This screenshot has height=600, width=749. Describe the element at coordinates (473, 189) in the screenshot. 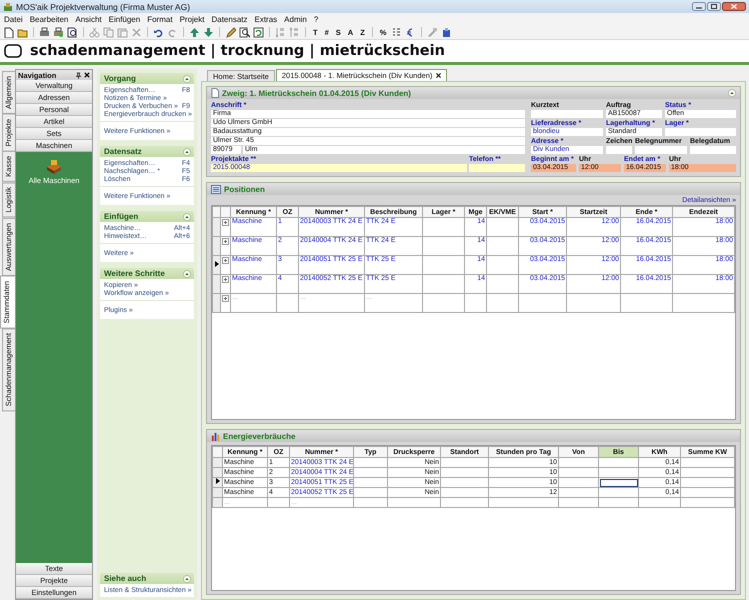

I see `panel-header: Positionen` at that location.